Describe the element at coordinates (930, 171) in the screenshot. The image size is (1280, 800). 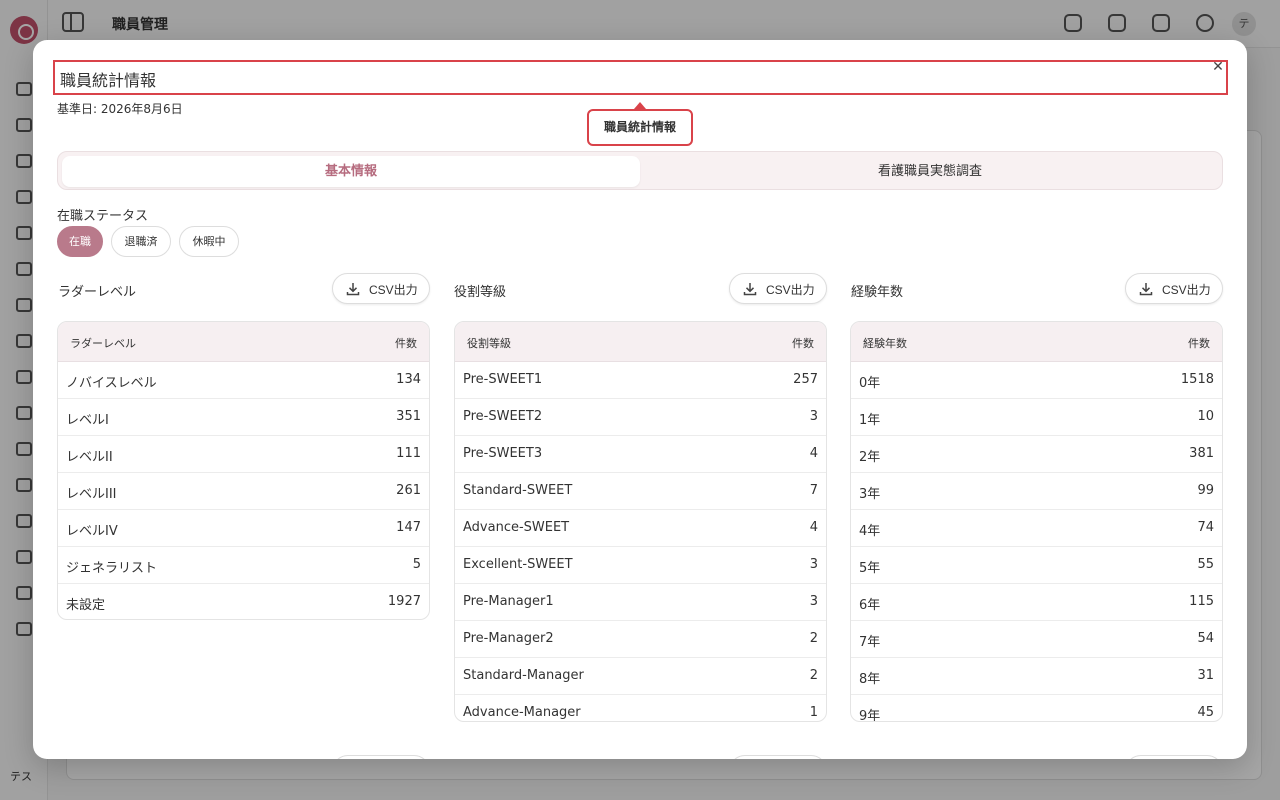
I see `tab-nursing-survey: 看護職員実態調査` at that location.